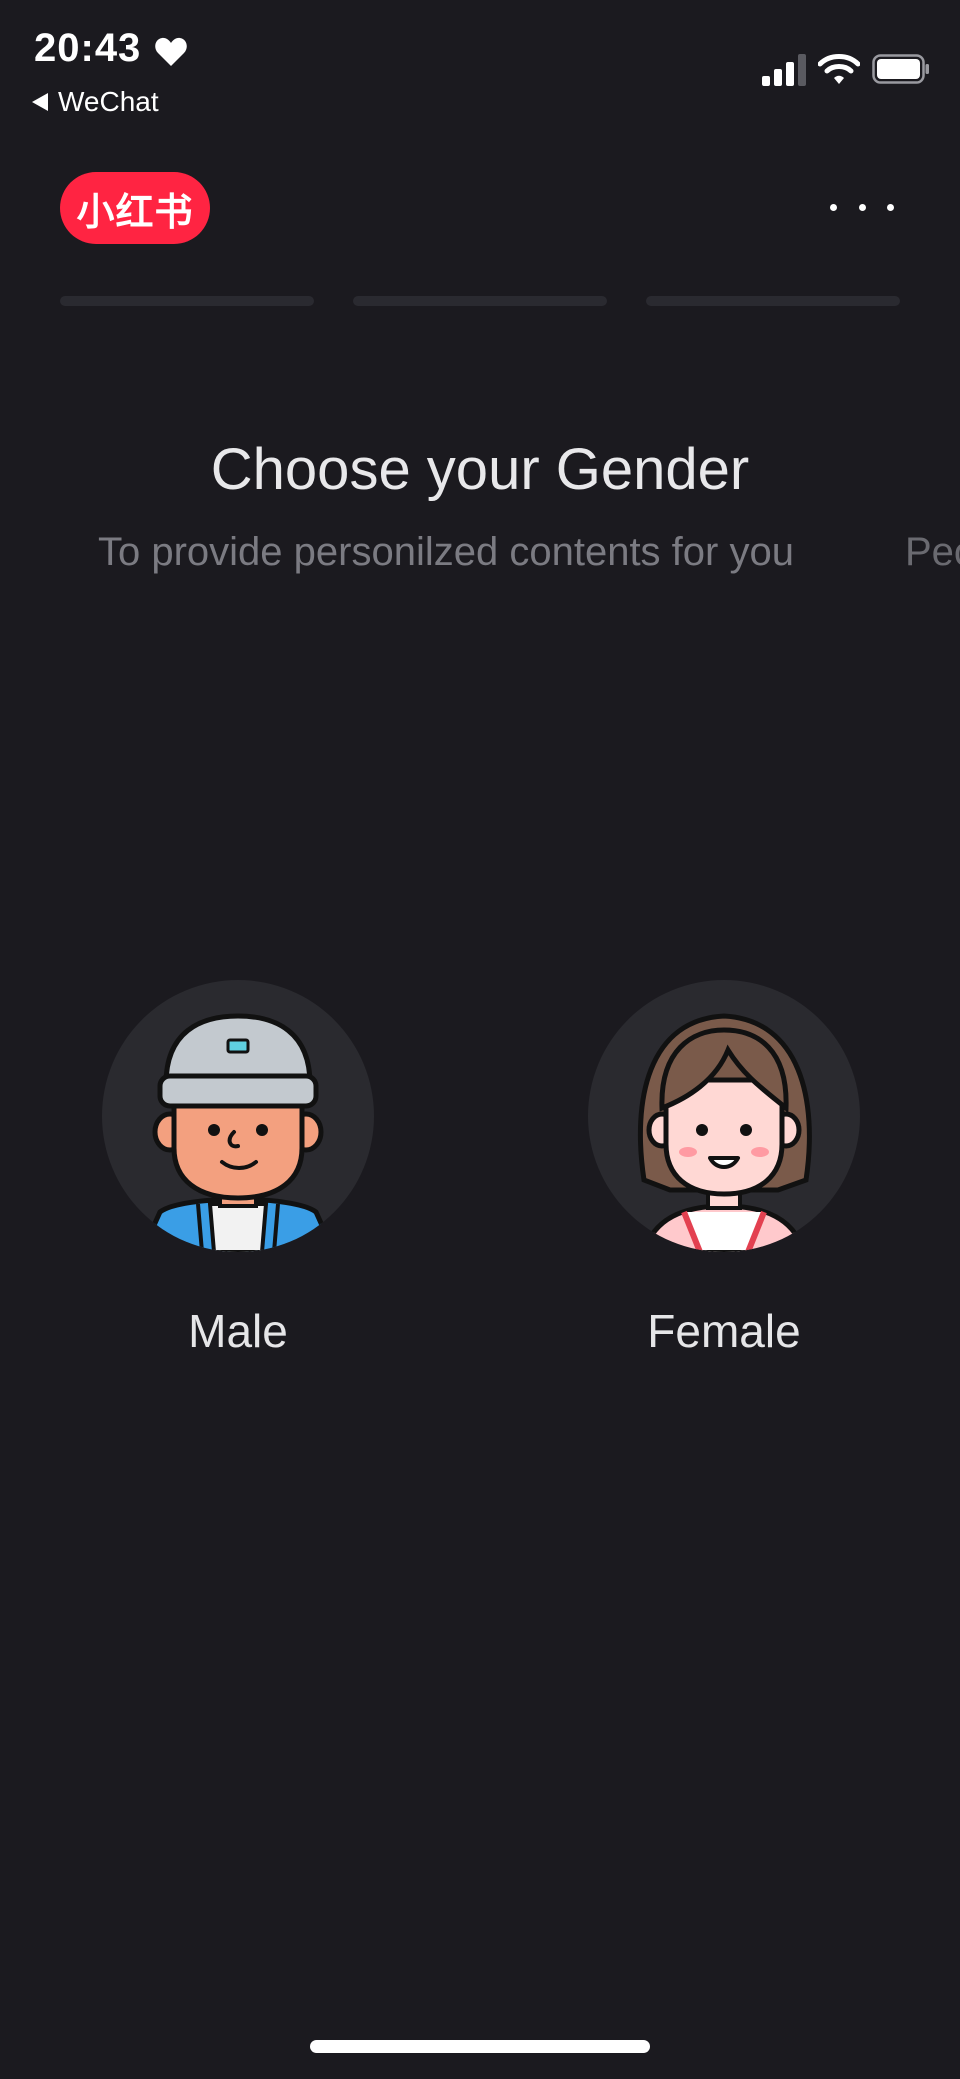  Describe the element at coordinates (480, 469) in the screenshot. I see `page-title: Choose your Gender` at that location.